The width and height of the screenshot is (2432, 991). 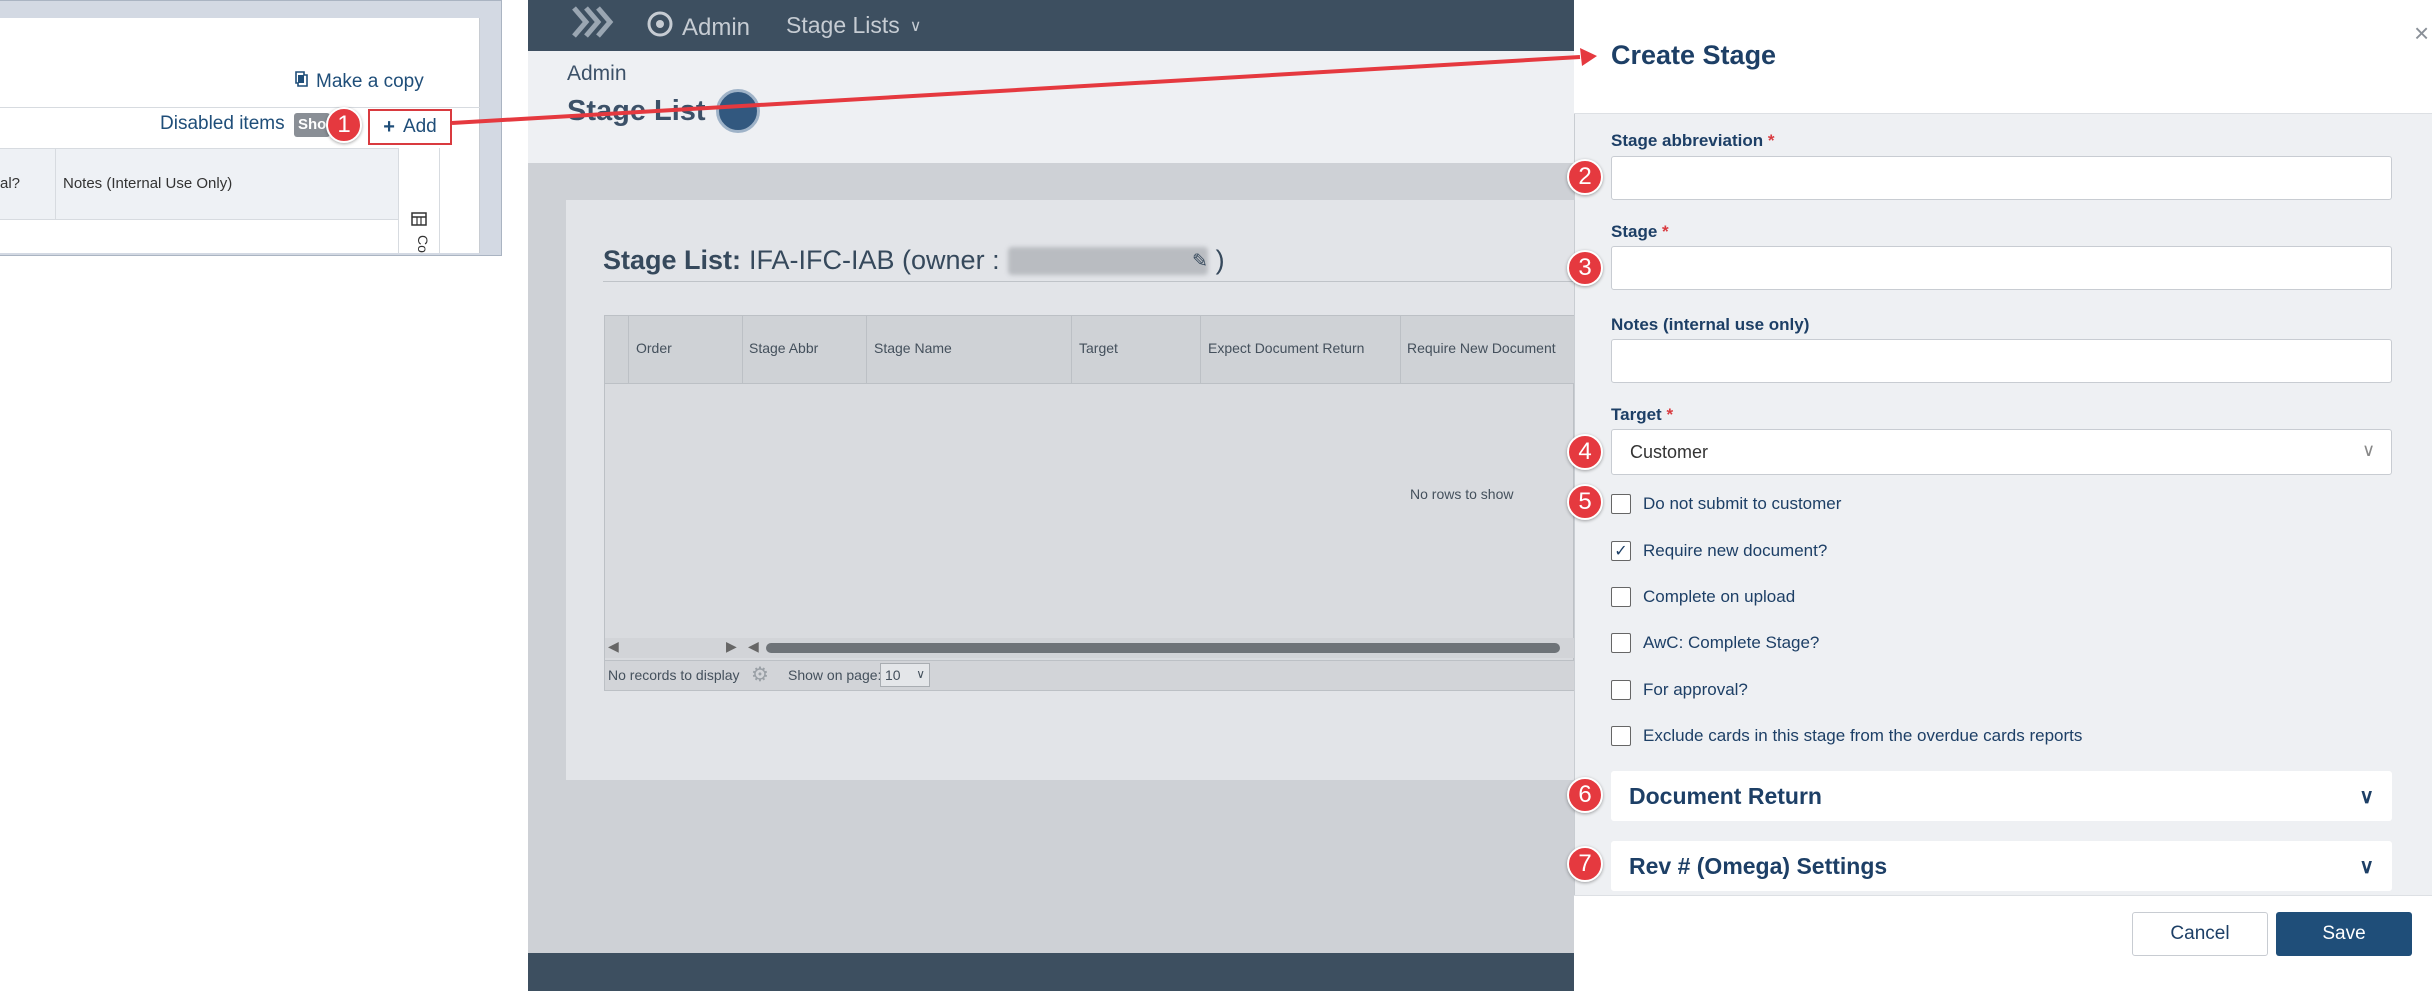 What do you see at coordinates (344, 125) in the screenshot?
I see `callout-badge: 1` at bounding box center [344, 125].